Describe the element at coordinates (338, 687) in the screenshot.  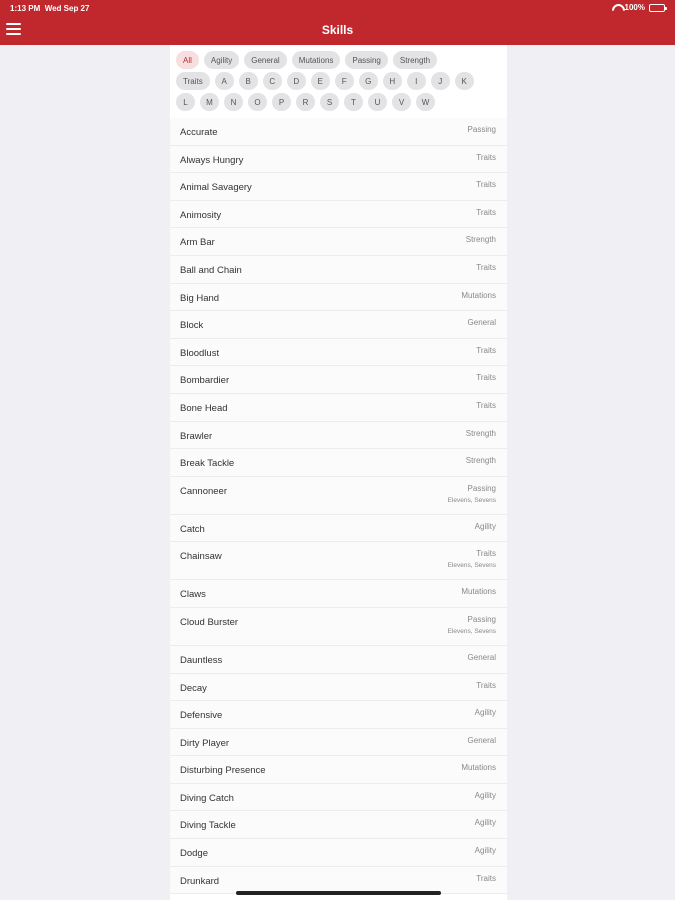
I see `skill-row: Decay Traits` at that location.